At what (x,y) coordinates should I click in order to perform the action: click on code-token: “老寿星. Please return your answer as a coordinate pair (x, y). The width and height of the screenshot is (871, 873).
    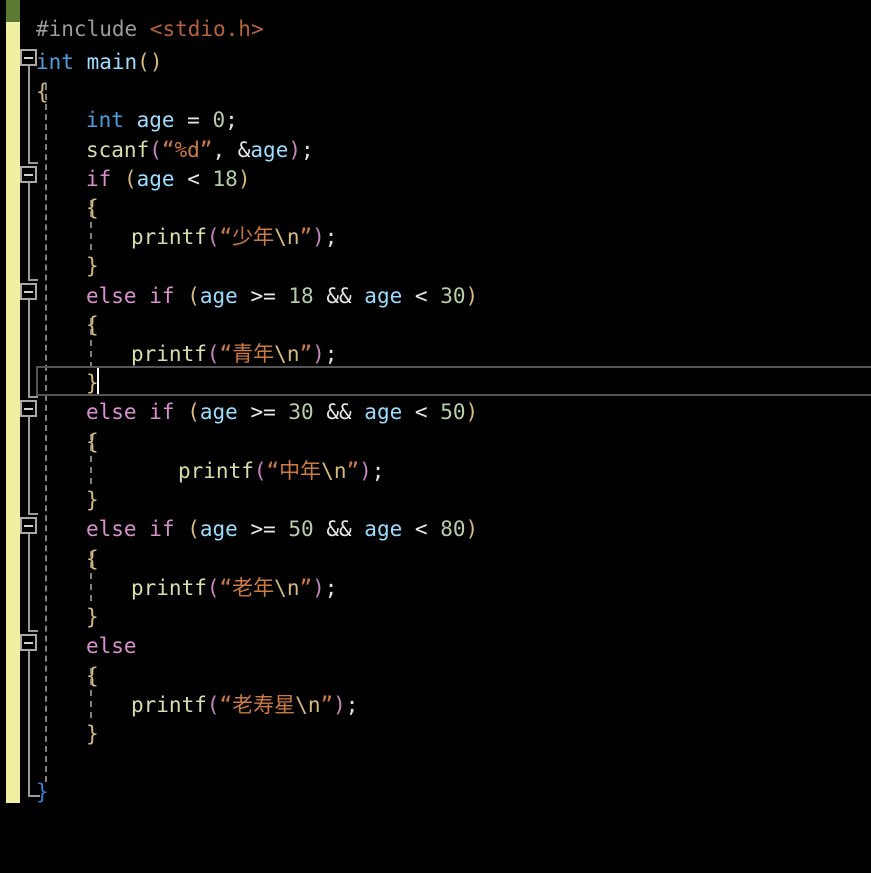
    Looking at the image, I should click on (257, 705).